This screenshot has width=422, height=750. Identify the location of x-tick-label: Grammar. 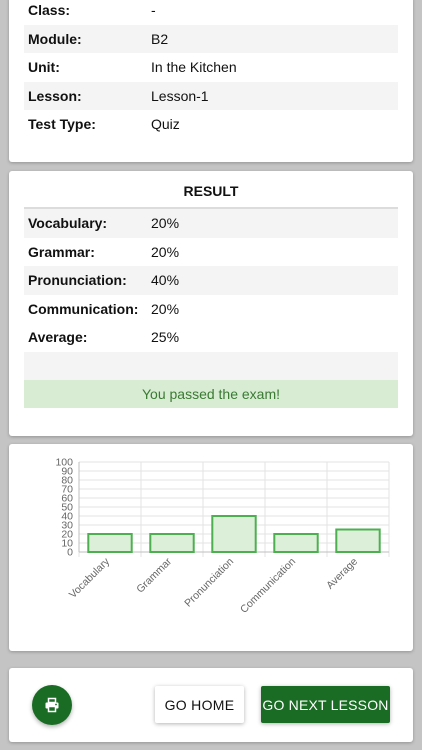
(154, 575).